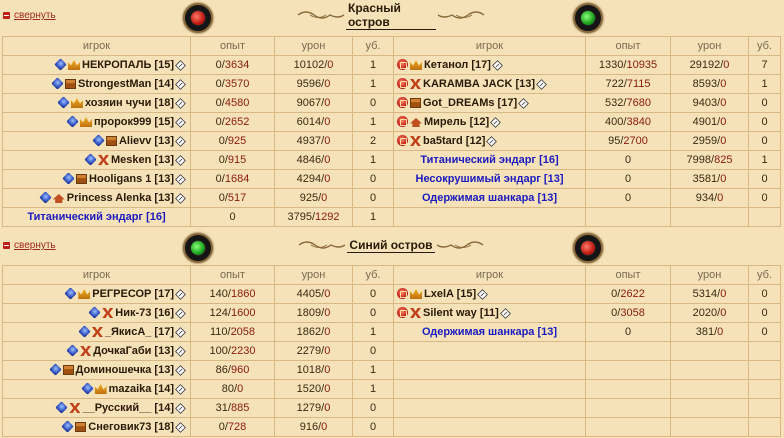  I want to click on player-name-link: mazaika [14], so click(141, 389).